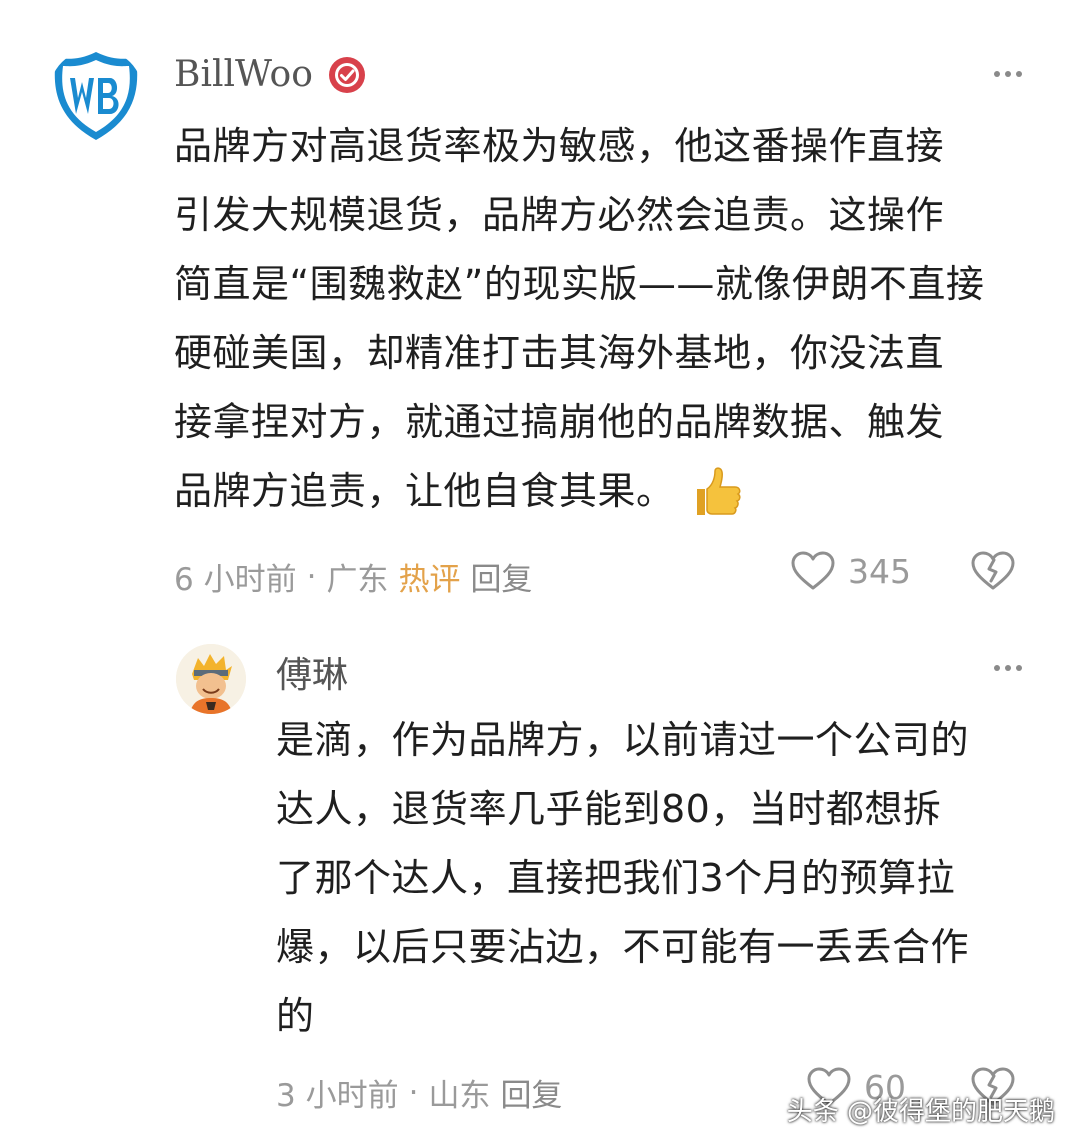 The width and height of the screenshot is (1079, 1146). Describe the element at coordinates (623, 740) in the screenshot. I see `comment-text-line: 是滴，作为品牌方，以前请过一个公司的` at that location.